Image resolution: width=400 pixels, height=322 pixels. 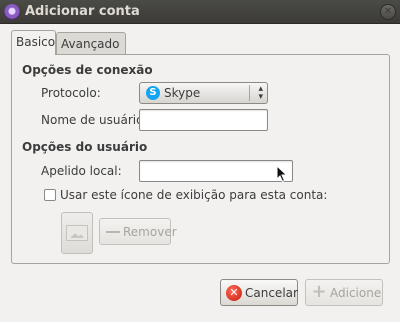 What do you see at coordinates (12, 12) in the screenshot?
I see `pidgin-app-icon` at bounding box center [12, 12].